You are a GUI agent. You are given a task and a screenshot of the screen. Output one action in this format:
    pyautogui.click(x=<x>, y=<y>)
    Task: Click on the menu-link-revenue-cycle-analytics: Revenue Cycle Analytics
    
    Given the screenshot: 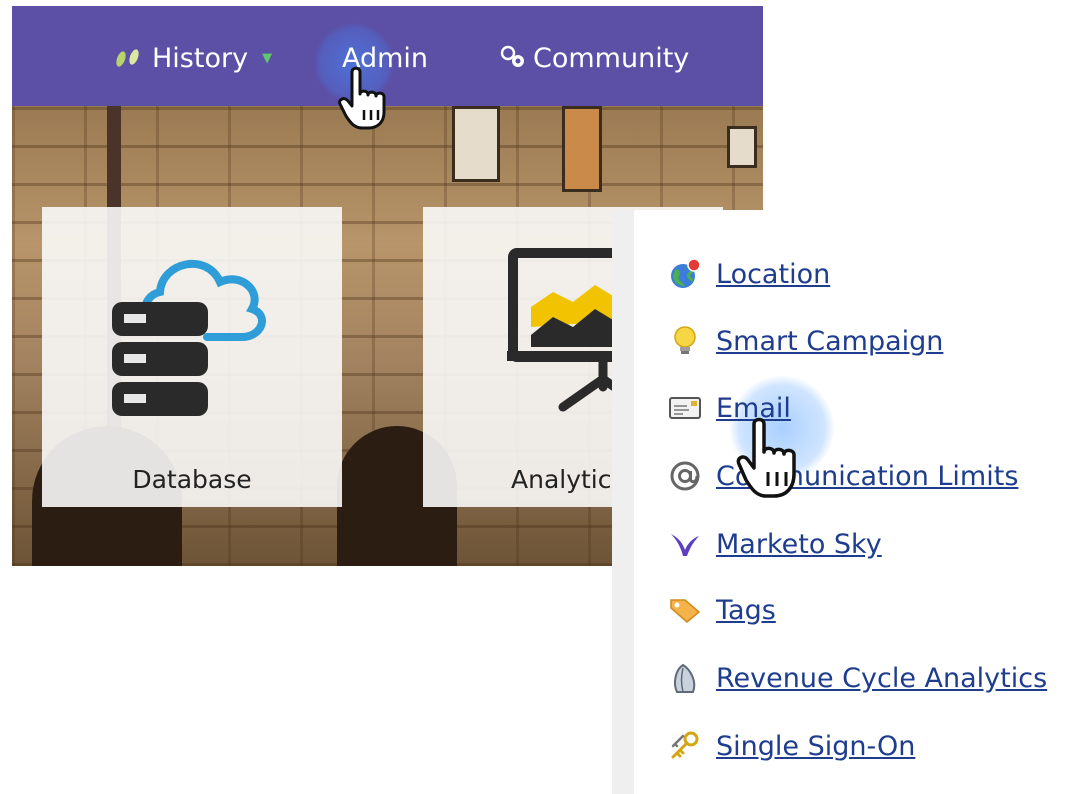 What is the action you would take?
    pyautogui.click(x=881, y=678)
    